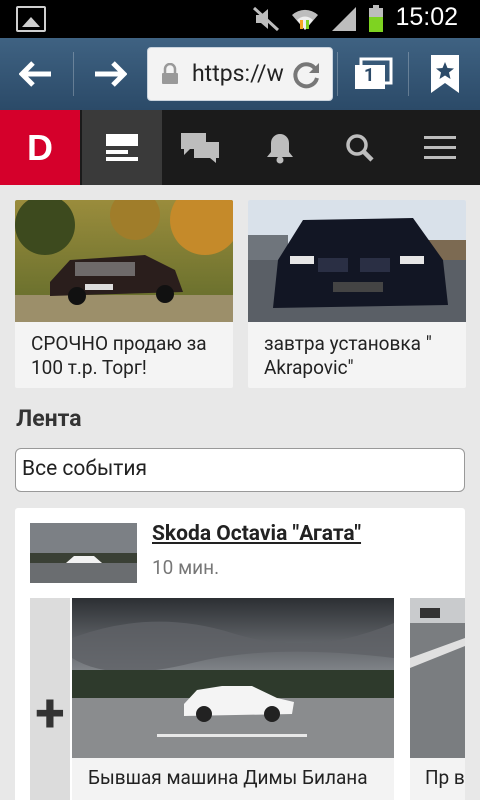 The image size is (480, 800). Describe the element at coordinates (426, 17) in the screenshot. I see `clock: 15:02` at that location.